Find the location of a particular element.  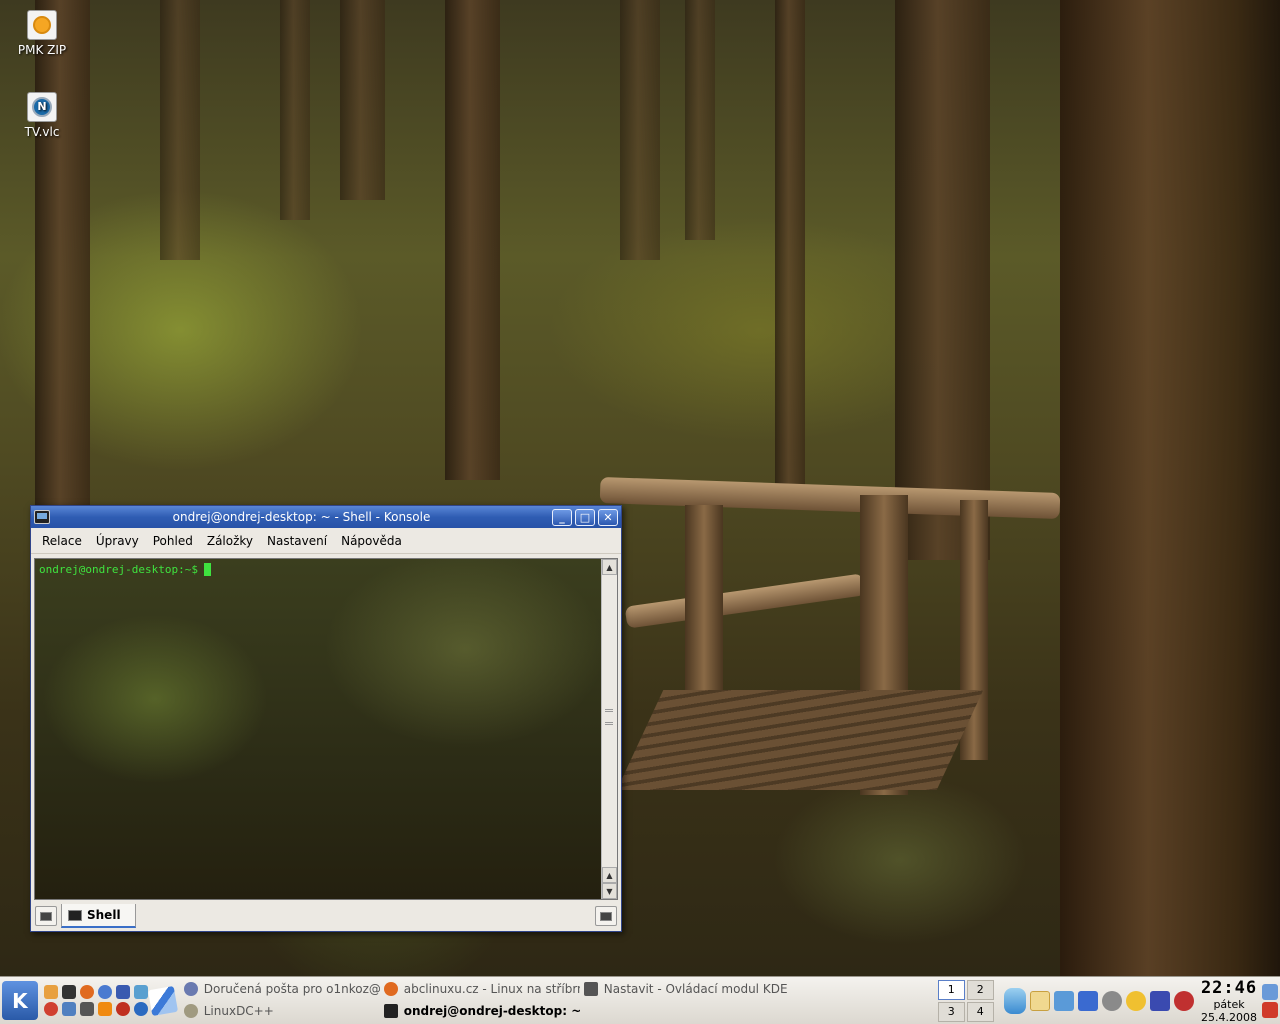

system-tray is located at coordinates (1096, 1000).